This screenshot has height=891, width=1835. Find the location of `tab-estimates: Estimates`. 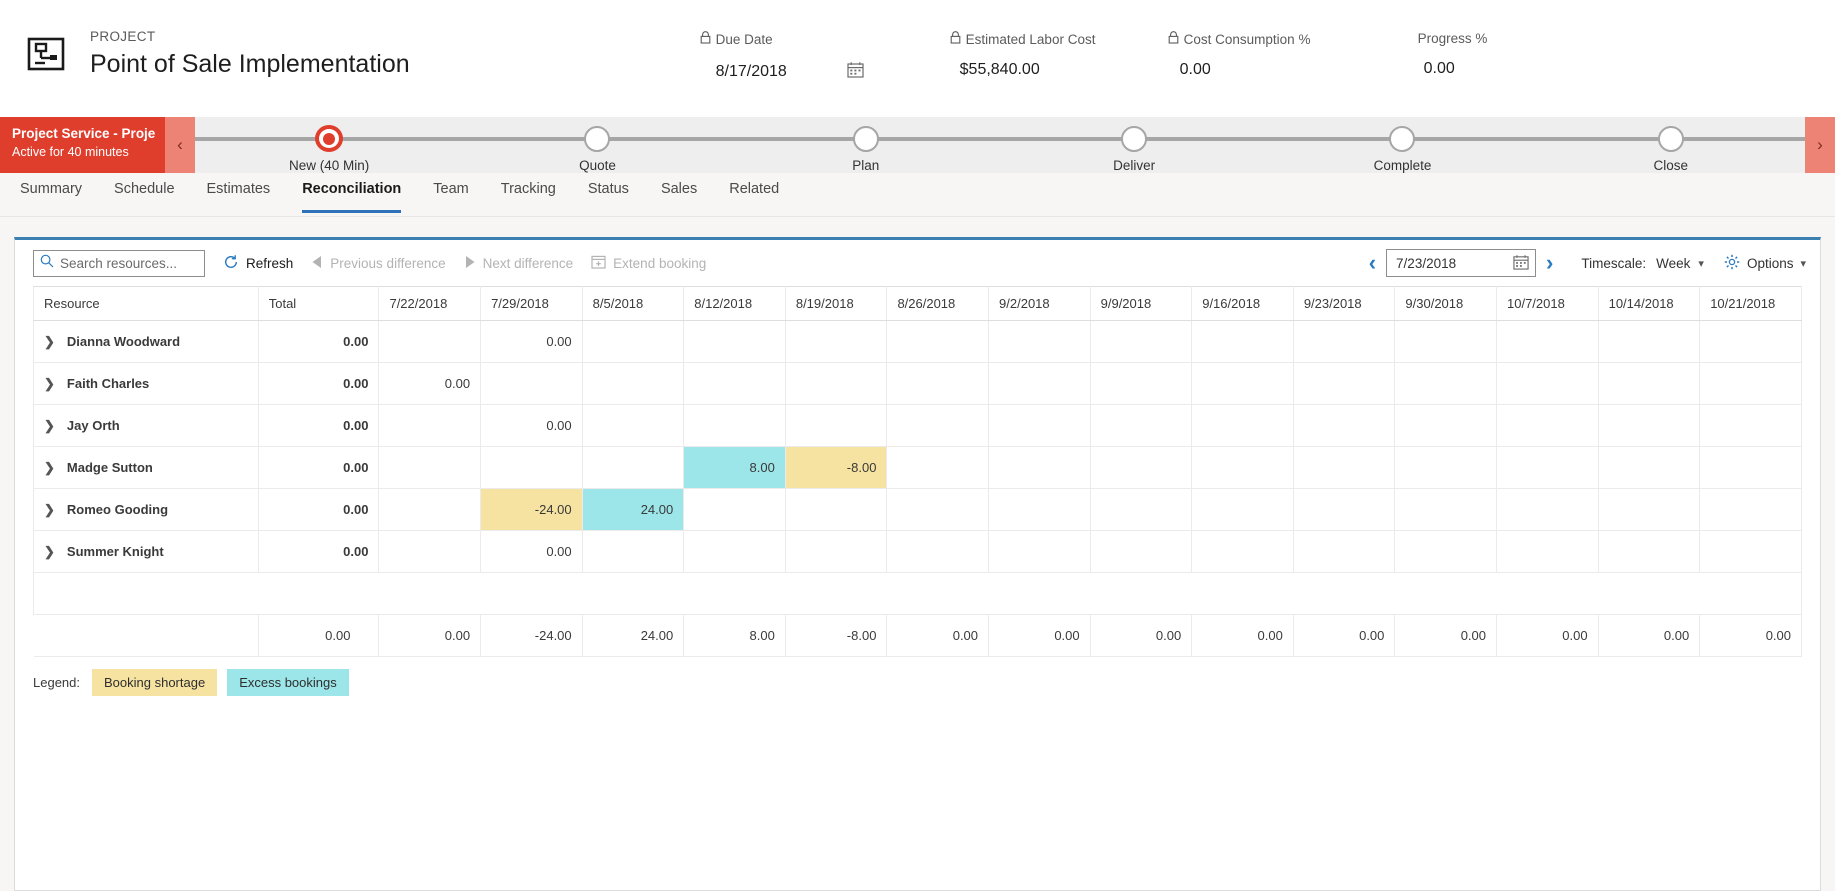

tab-estimates: Estimates is located at coordinates (239, 195).